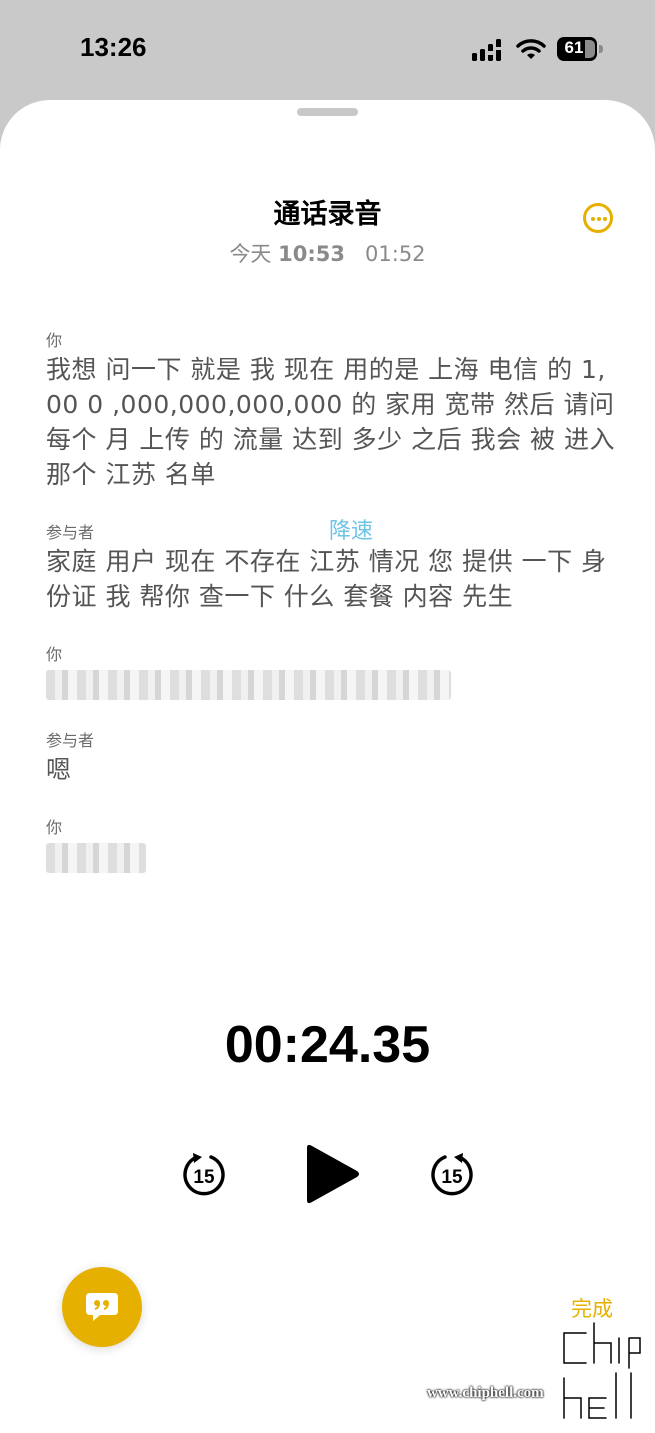  I want to click on playback-timer: 00:24.35, so click(327, 1045).